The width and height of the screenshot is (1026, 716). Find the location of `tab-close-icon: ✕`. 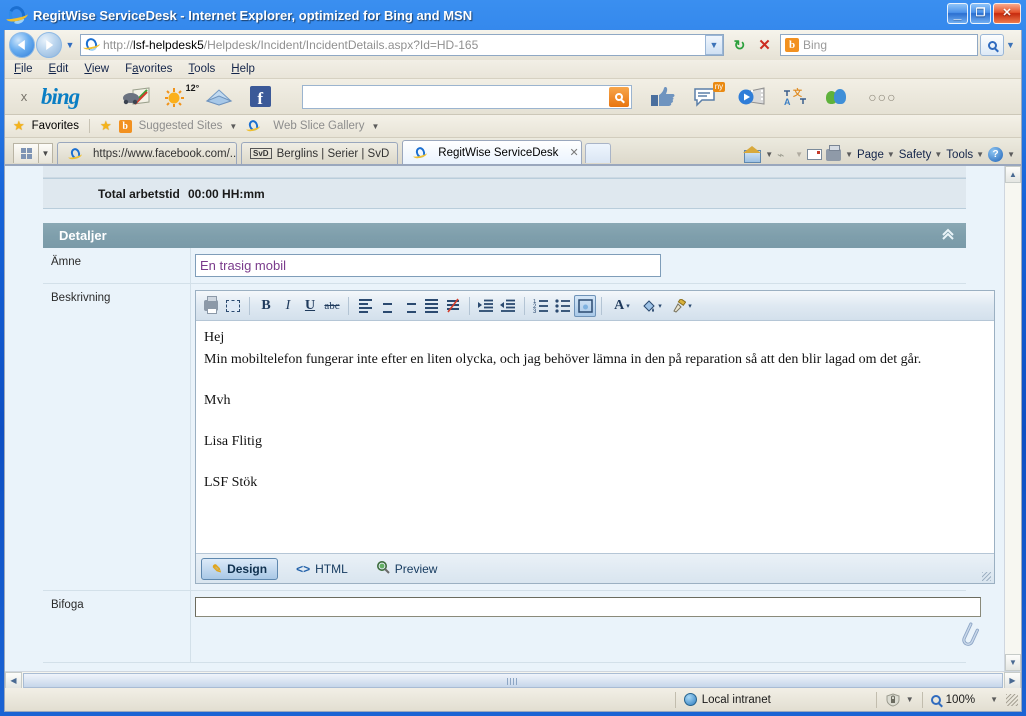

tab-close-icon: ✕ is located at coordinates (573, 152).